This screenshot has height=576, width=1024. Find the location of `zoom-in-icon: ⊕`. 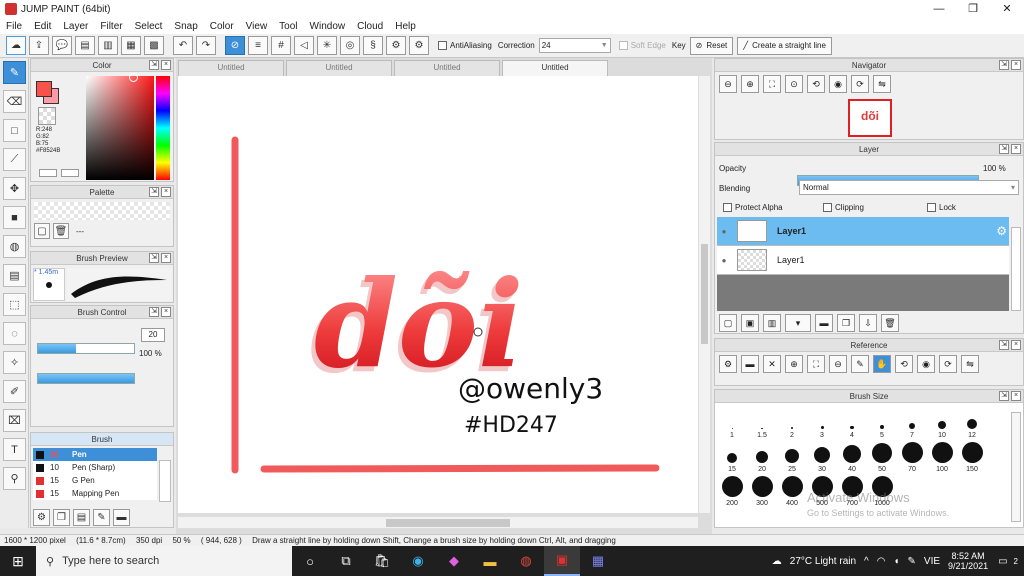

zoom-in-icon: ⊕ is located at coordinates (750, 84).